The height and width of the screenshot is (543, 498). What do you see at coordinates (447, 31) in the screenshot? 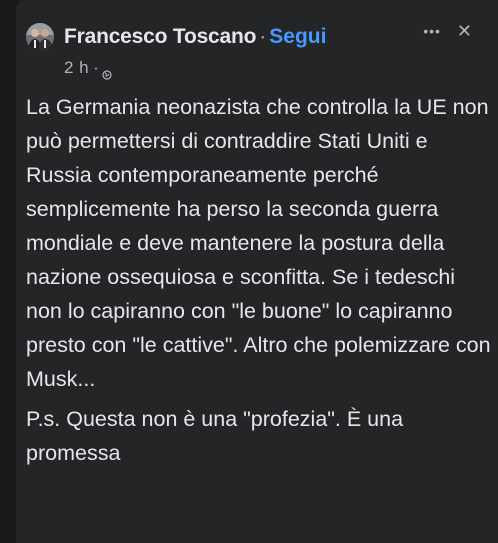
I see `post-controls: ••• ✕` at bounding box center [447, 31].